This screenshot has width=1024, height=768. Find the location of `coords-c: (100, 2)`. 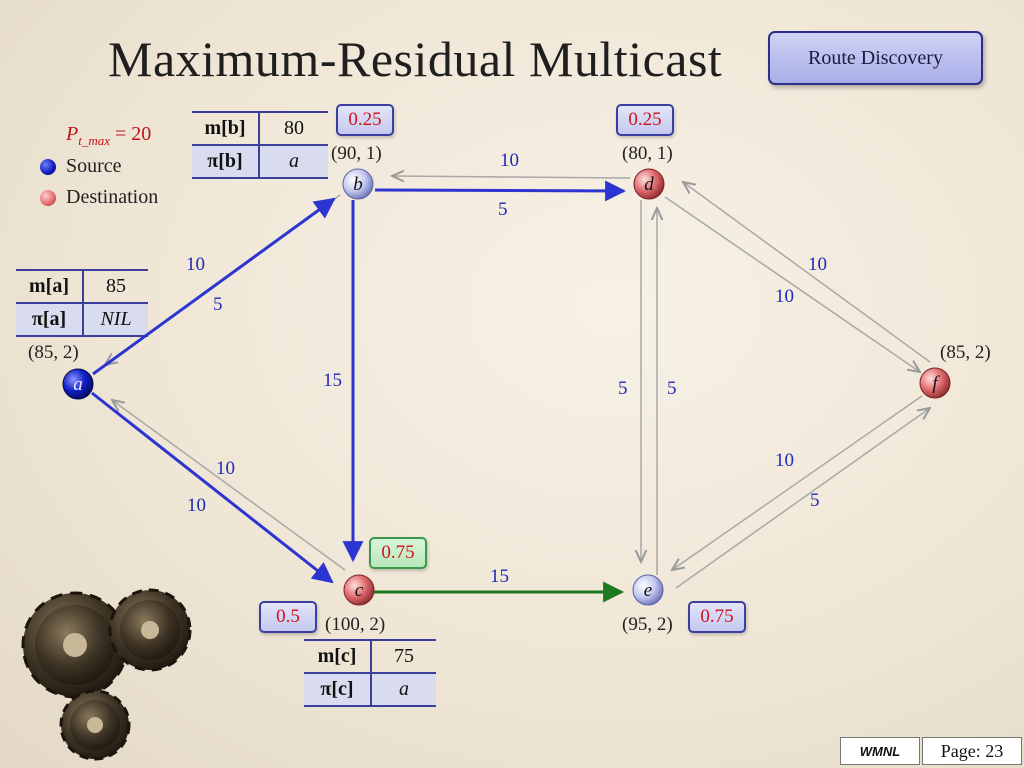

coords-c: (100, 2) is located at coordinates (355, 624).